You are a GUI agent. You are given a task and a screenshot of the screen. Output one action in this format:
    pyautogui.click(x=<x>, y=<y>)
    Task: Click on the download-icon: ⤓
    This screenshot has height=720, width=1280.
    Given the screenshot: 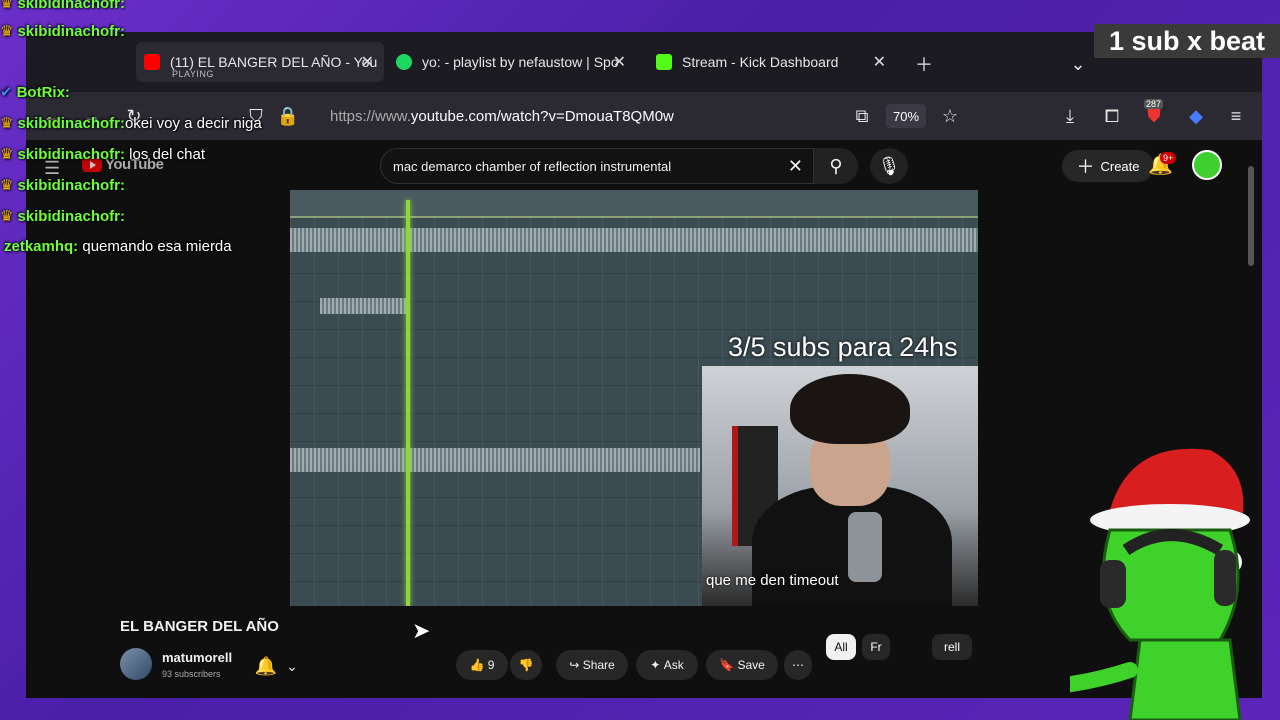 What is the action you would take?
    pyautogui.click(x=1070, y=116)
    